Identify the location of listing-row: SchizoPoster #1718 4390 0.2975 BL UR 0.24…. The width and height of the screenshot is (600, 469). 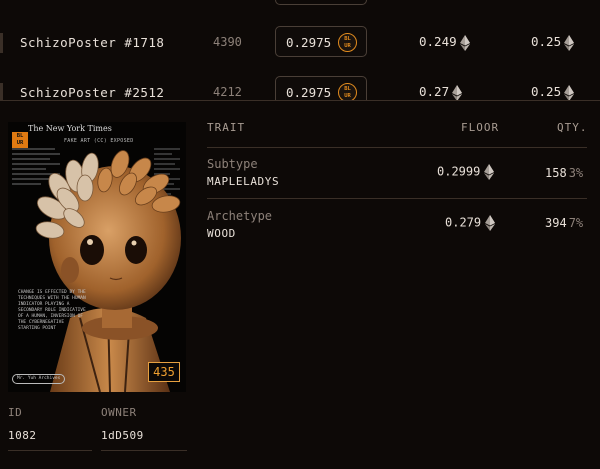
(300, 43).